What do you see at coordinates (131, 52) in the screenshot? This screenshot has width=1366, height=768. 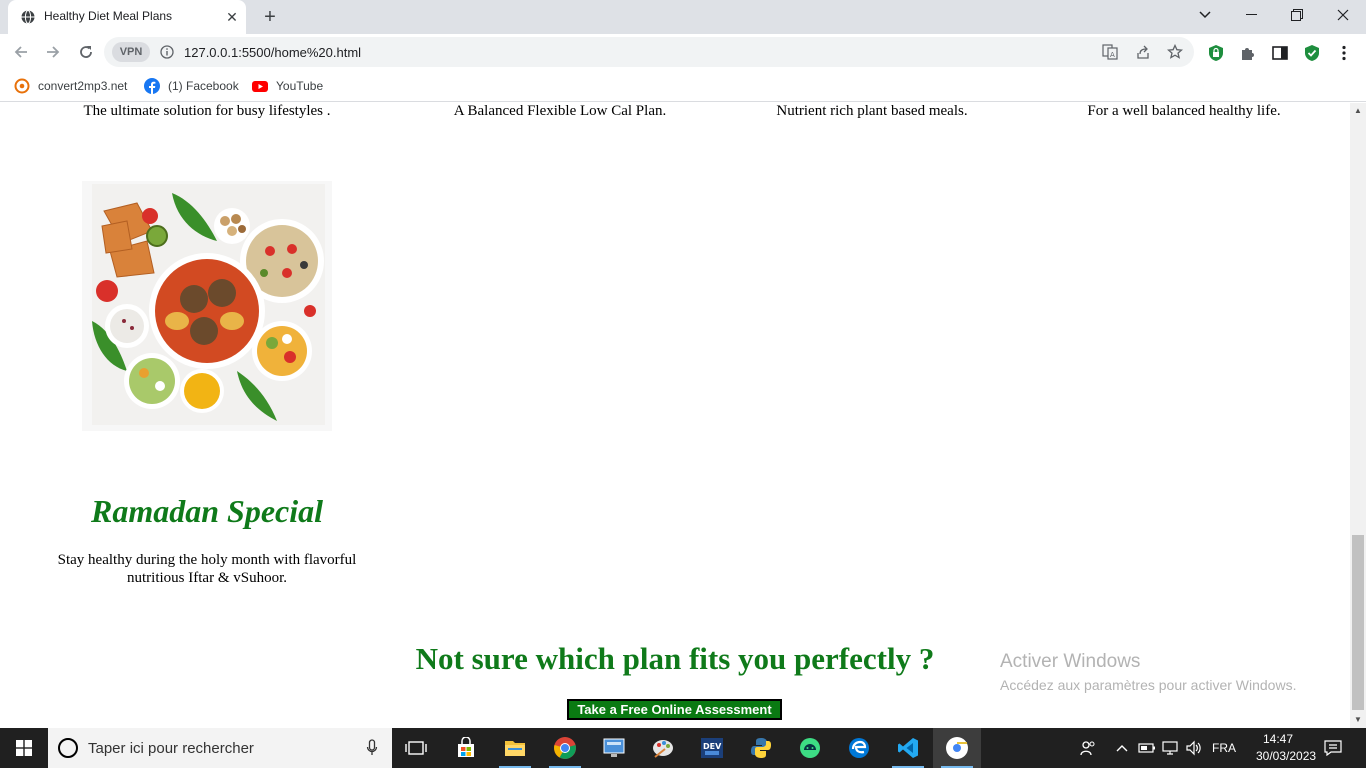 I see `vpn-badge: VPN` at bounding box center [131, 52].